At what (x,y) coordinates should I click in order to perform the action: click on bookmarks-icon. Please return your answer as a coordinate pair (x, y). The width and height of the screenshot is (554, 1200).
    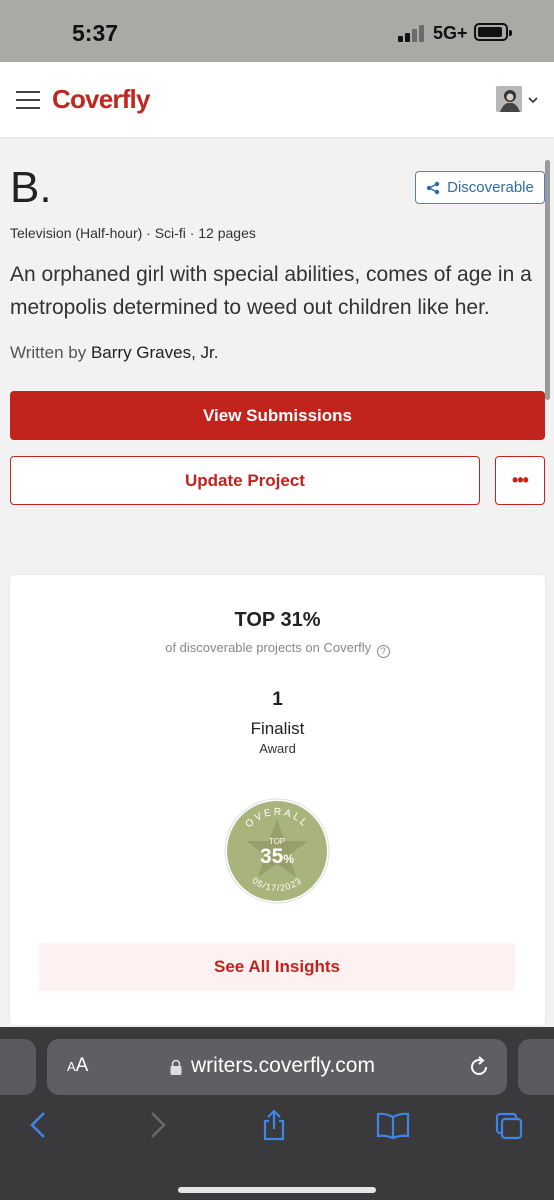
    Looking at the image, I should click on (393, 1125).